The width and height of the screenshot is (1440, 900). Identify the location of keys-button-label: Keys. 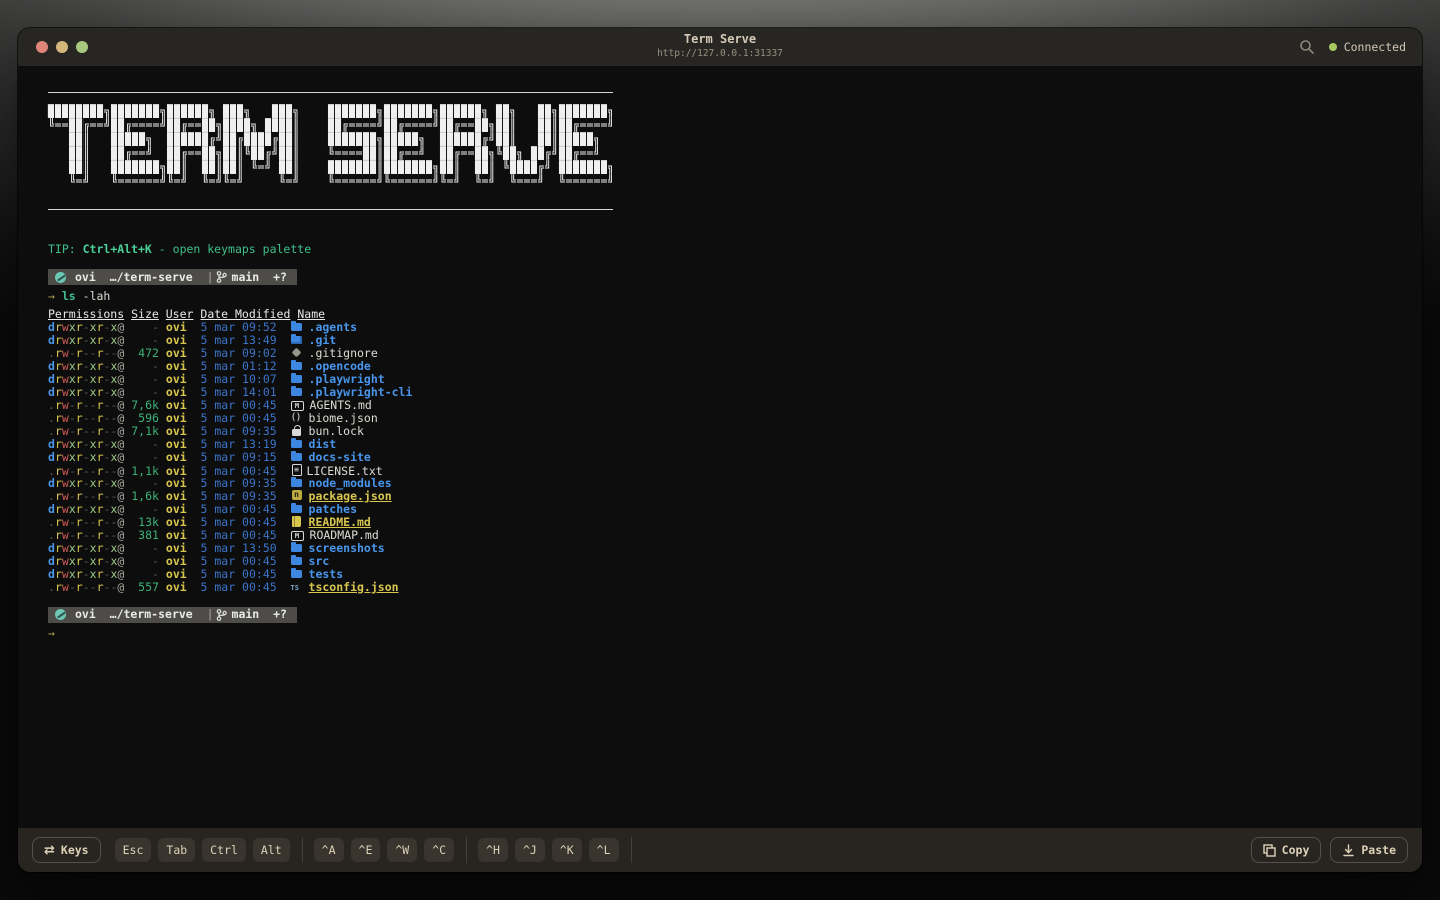
(74, 850).